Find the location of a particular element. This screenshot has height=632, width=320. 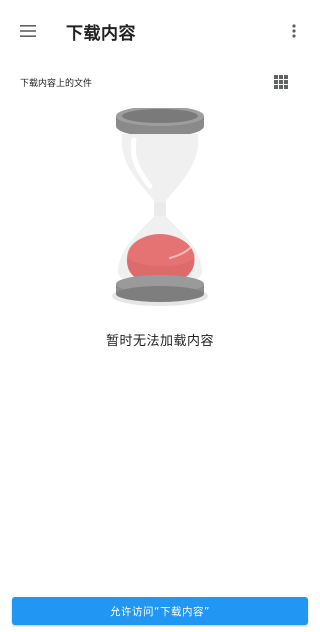

more-vert-icon is located at coordinates (294, 31).